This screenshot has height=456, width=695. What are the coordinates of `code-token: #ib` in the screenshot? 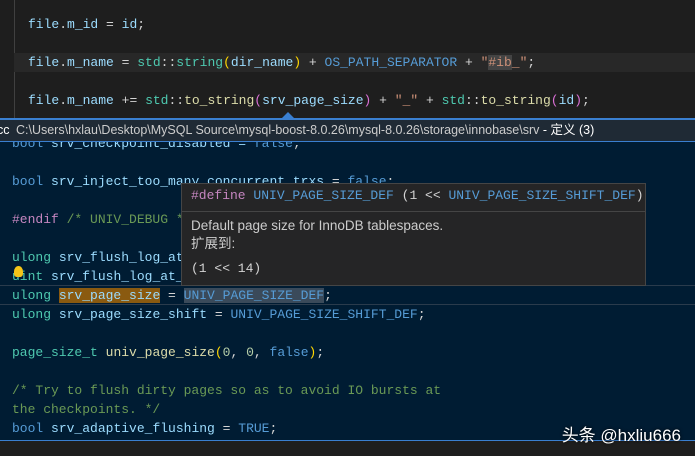 It's located at (500, 62).